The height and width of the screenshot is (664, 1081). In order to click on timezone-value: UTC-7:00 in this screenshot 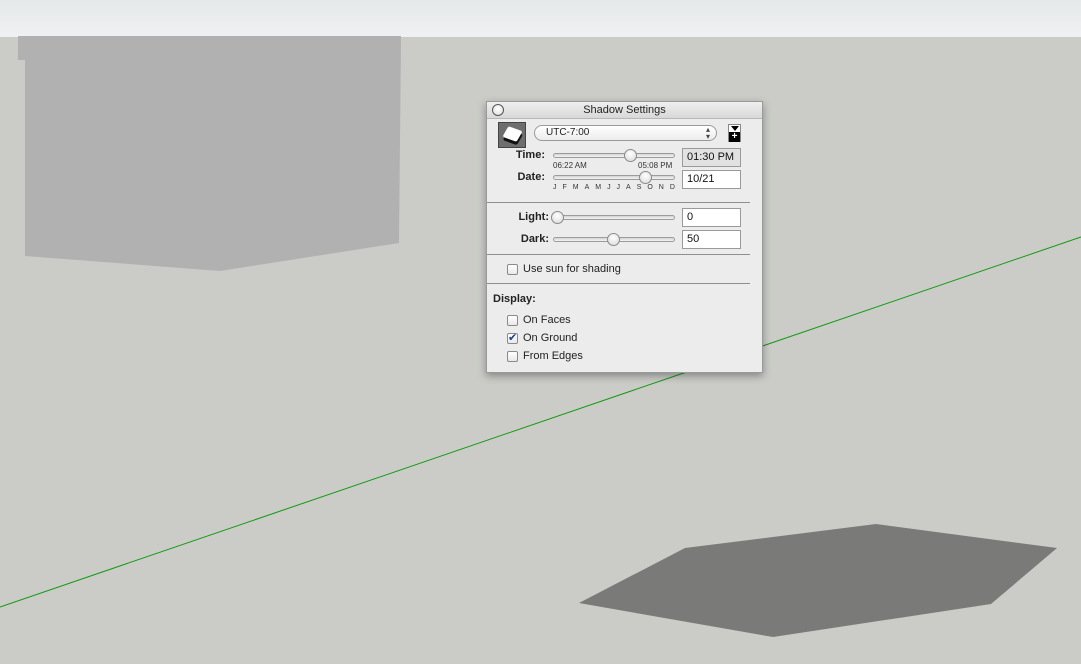, I will do `click(568, 132)`.